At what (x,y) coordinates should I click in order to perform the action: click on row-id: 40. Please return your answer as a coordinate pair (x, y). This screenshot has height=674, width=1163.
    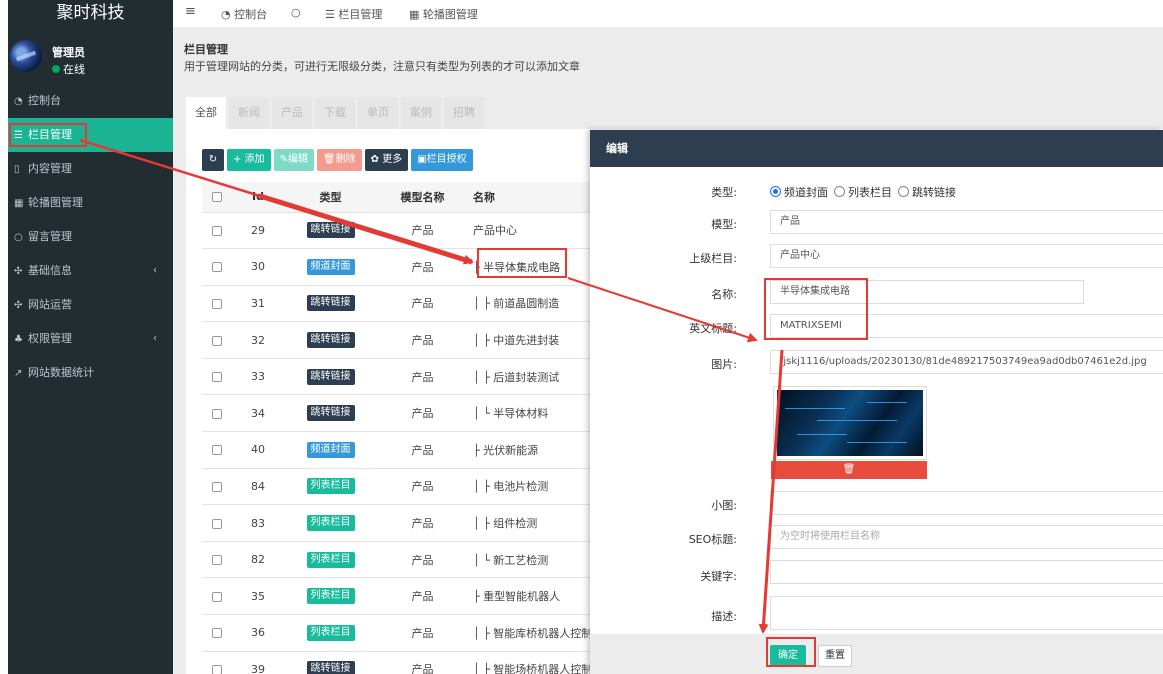
    Looking at the image, I should click on (258, 450).